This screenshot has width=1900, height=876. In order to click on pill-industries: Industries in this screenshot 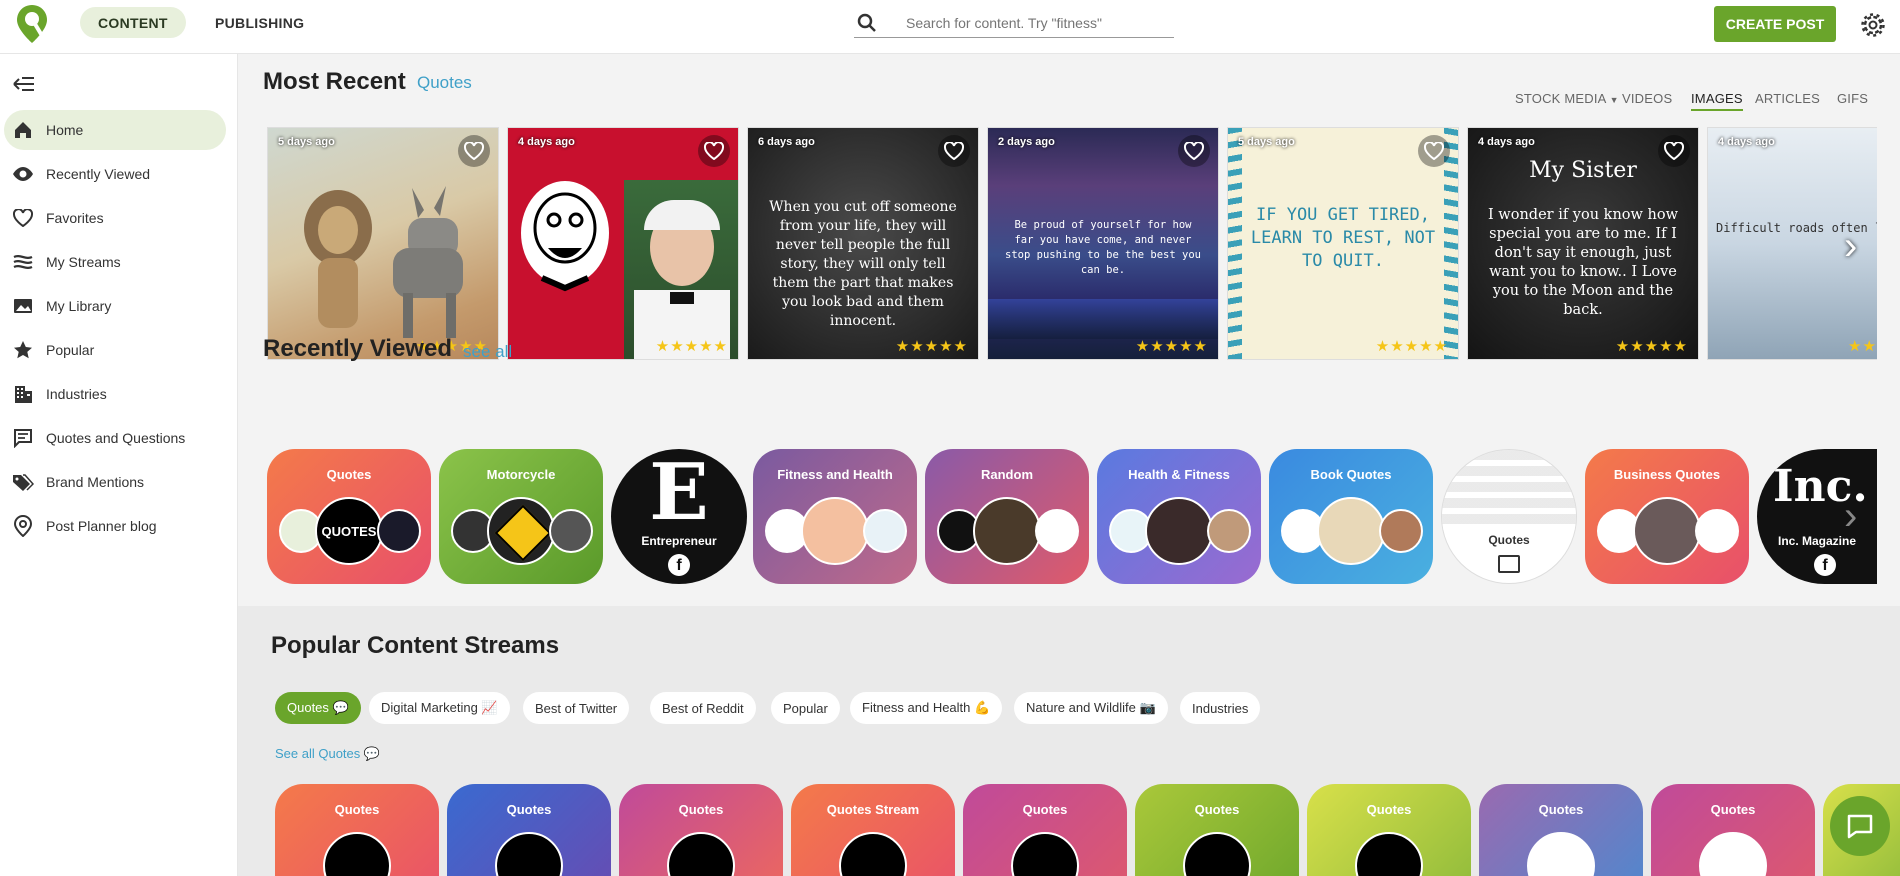, I will do `click(1220, 708)`.